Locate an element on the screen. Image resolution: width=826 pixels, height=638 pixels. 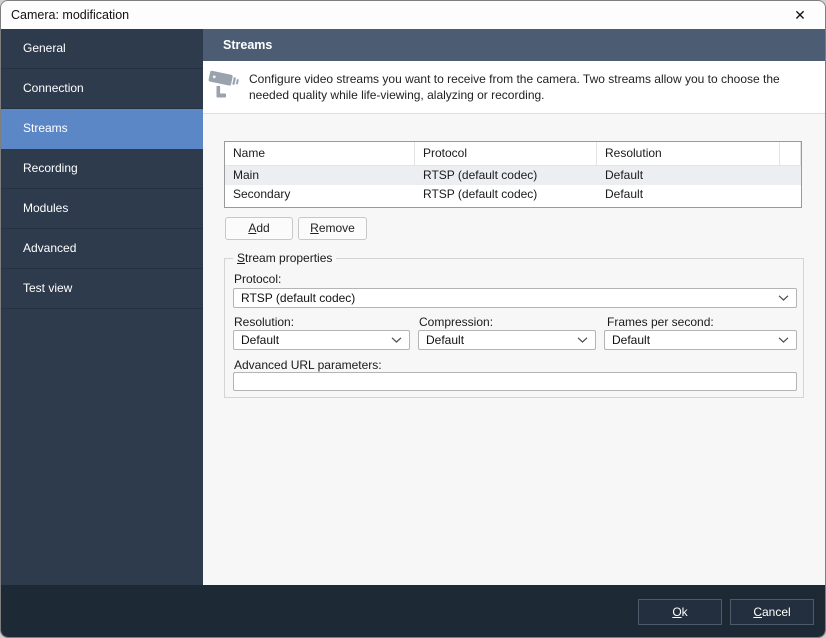
window-titlebar: Camera: modification ✕ is located at coordinates (413, 15).